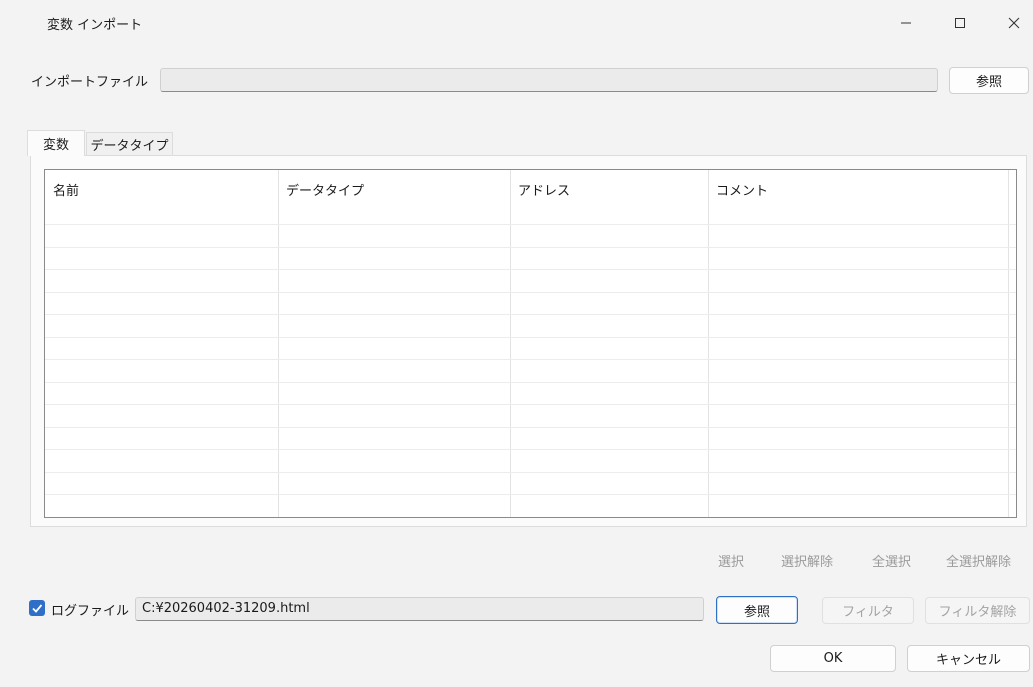 The height and width of the screenshot is (687, 1033). What do you see at coordinates (891, 560) in the screenshot?
I see `select-all-link: 全選択` at bounding box center [891, 560].